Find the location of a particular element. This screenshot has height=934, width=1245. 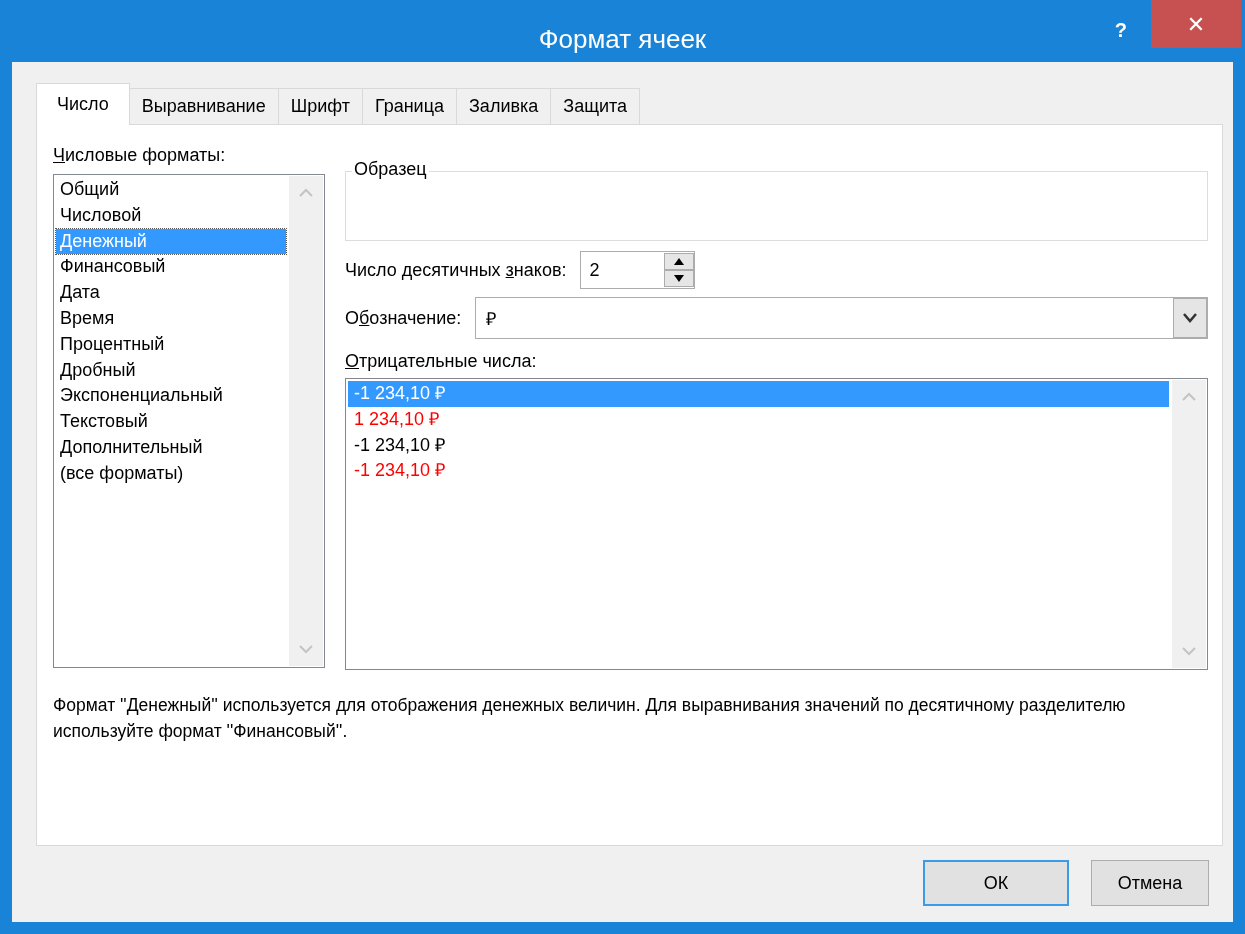

format-description: Формат ''Денежный'' используется для отображения денежных величин. Для выравнивания значений по десятичному разделителю используйте формат ''Финансовый''. is located at coordinates (590, 718).